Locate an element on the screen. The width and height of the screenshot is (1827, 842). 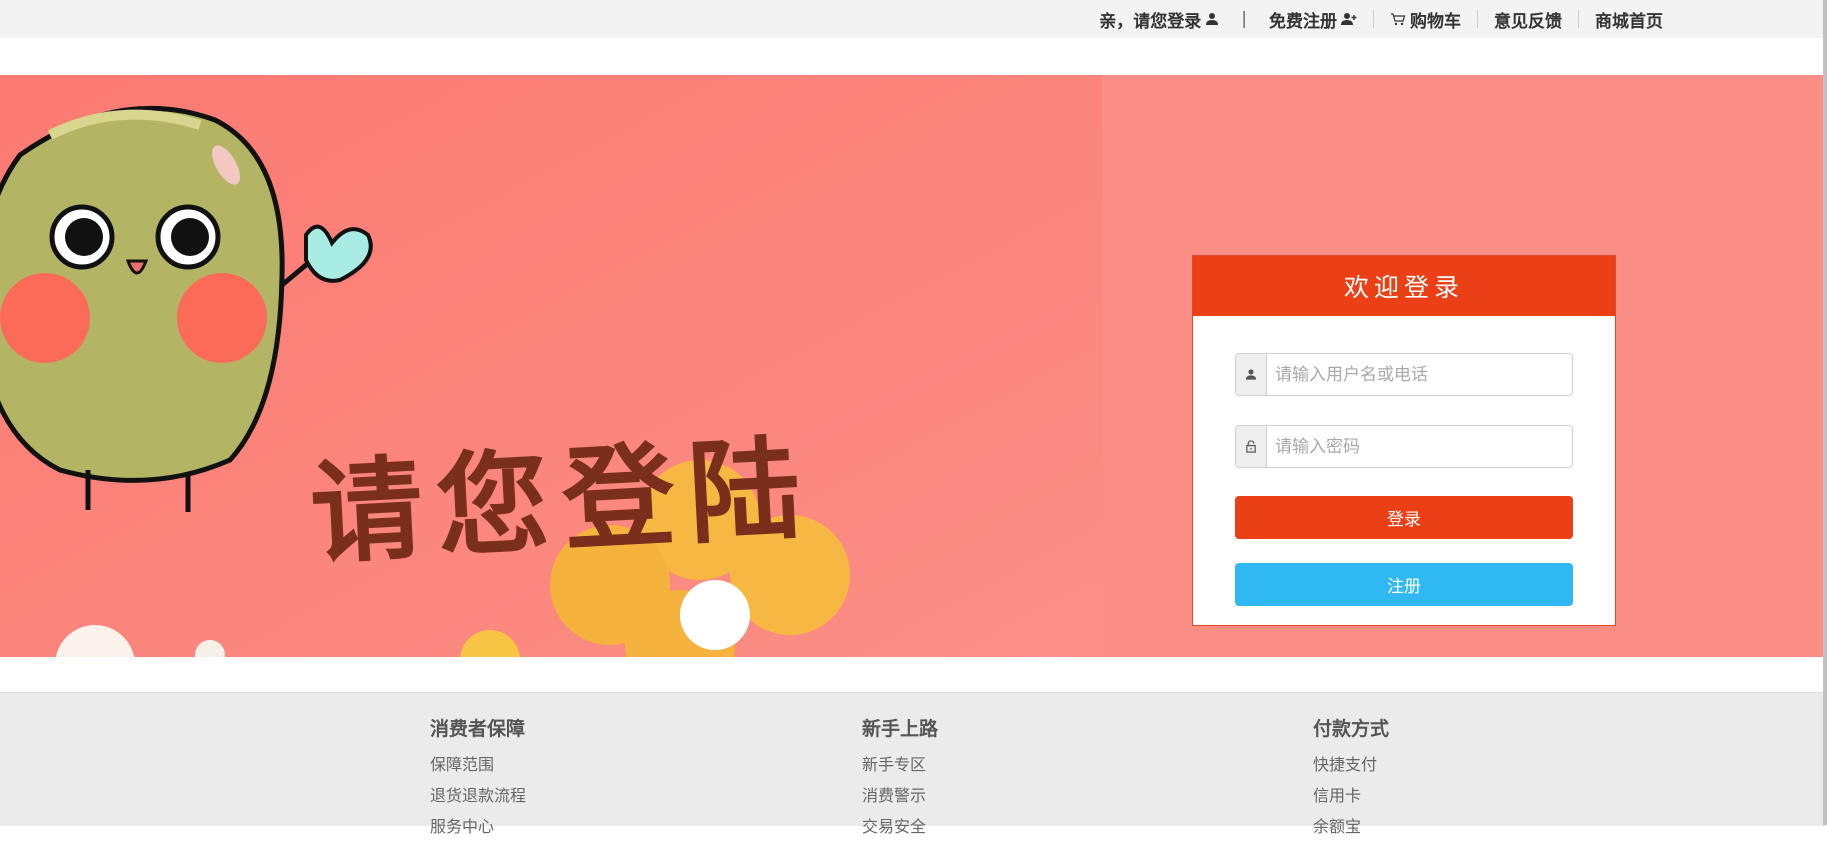
register-link: 免费注册 is located at coordinates (1313, 19).